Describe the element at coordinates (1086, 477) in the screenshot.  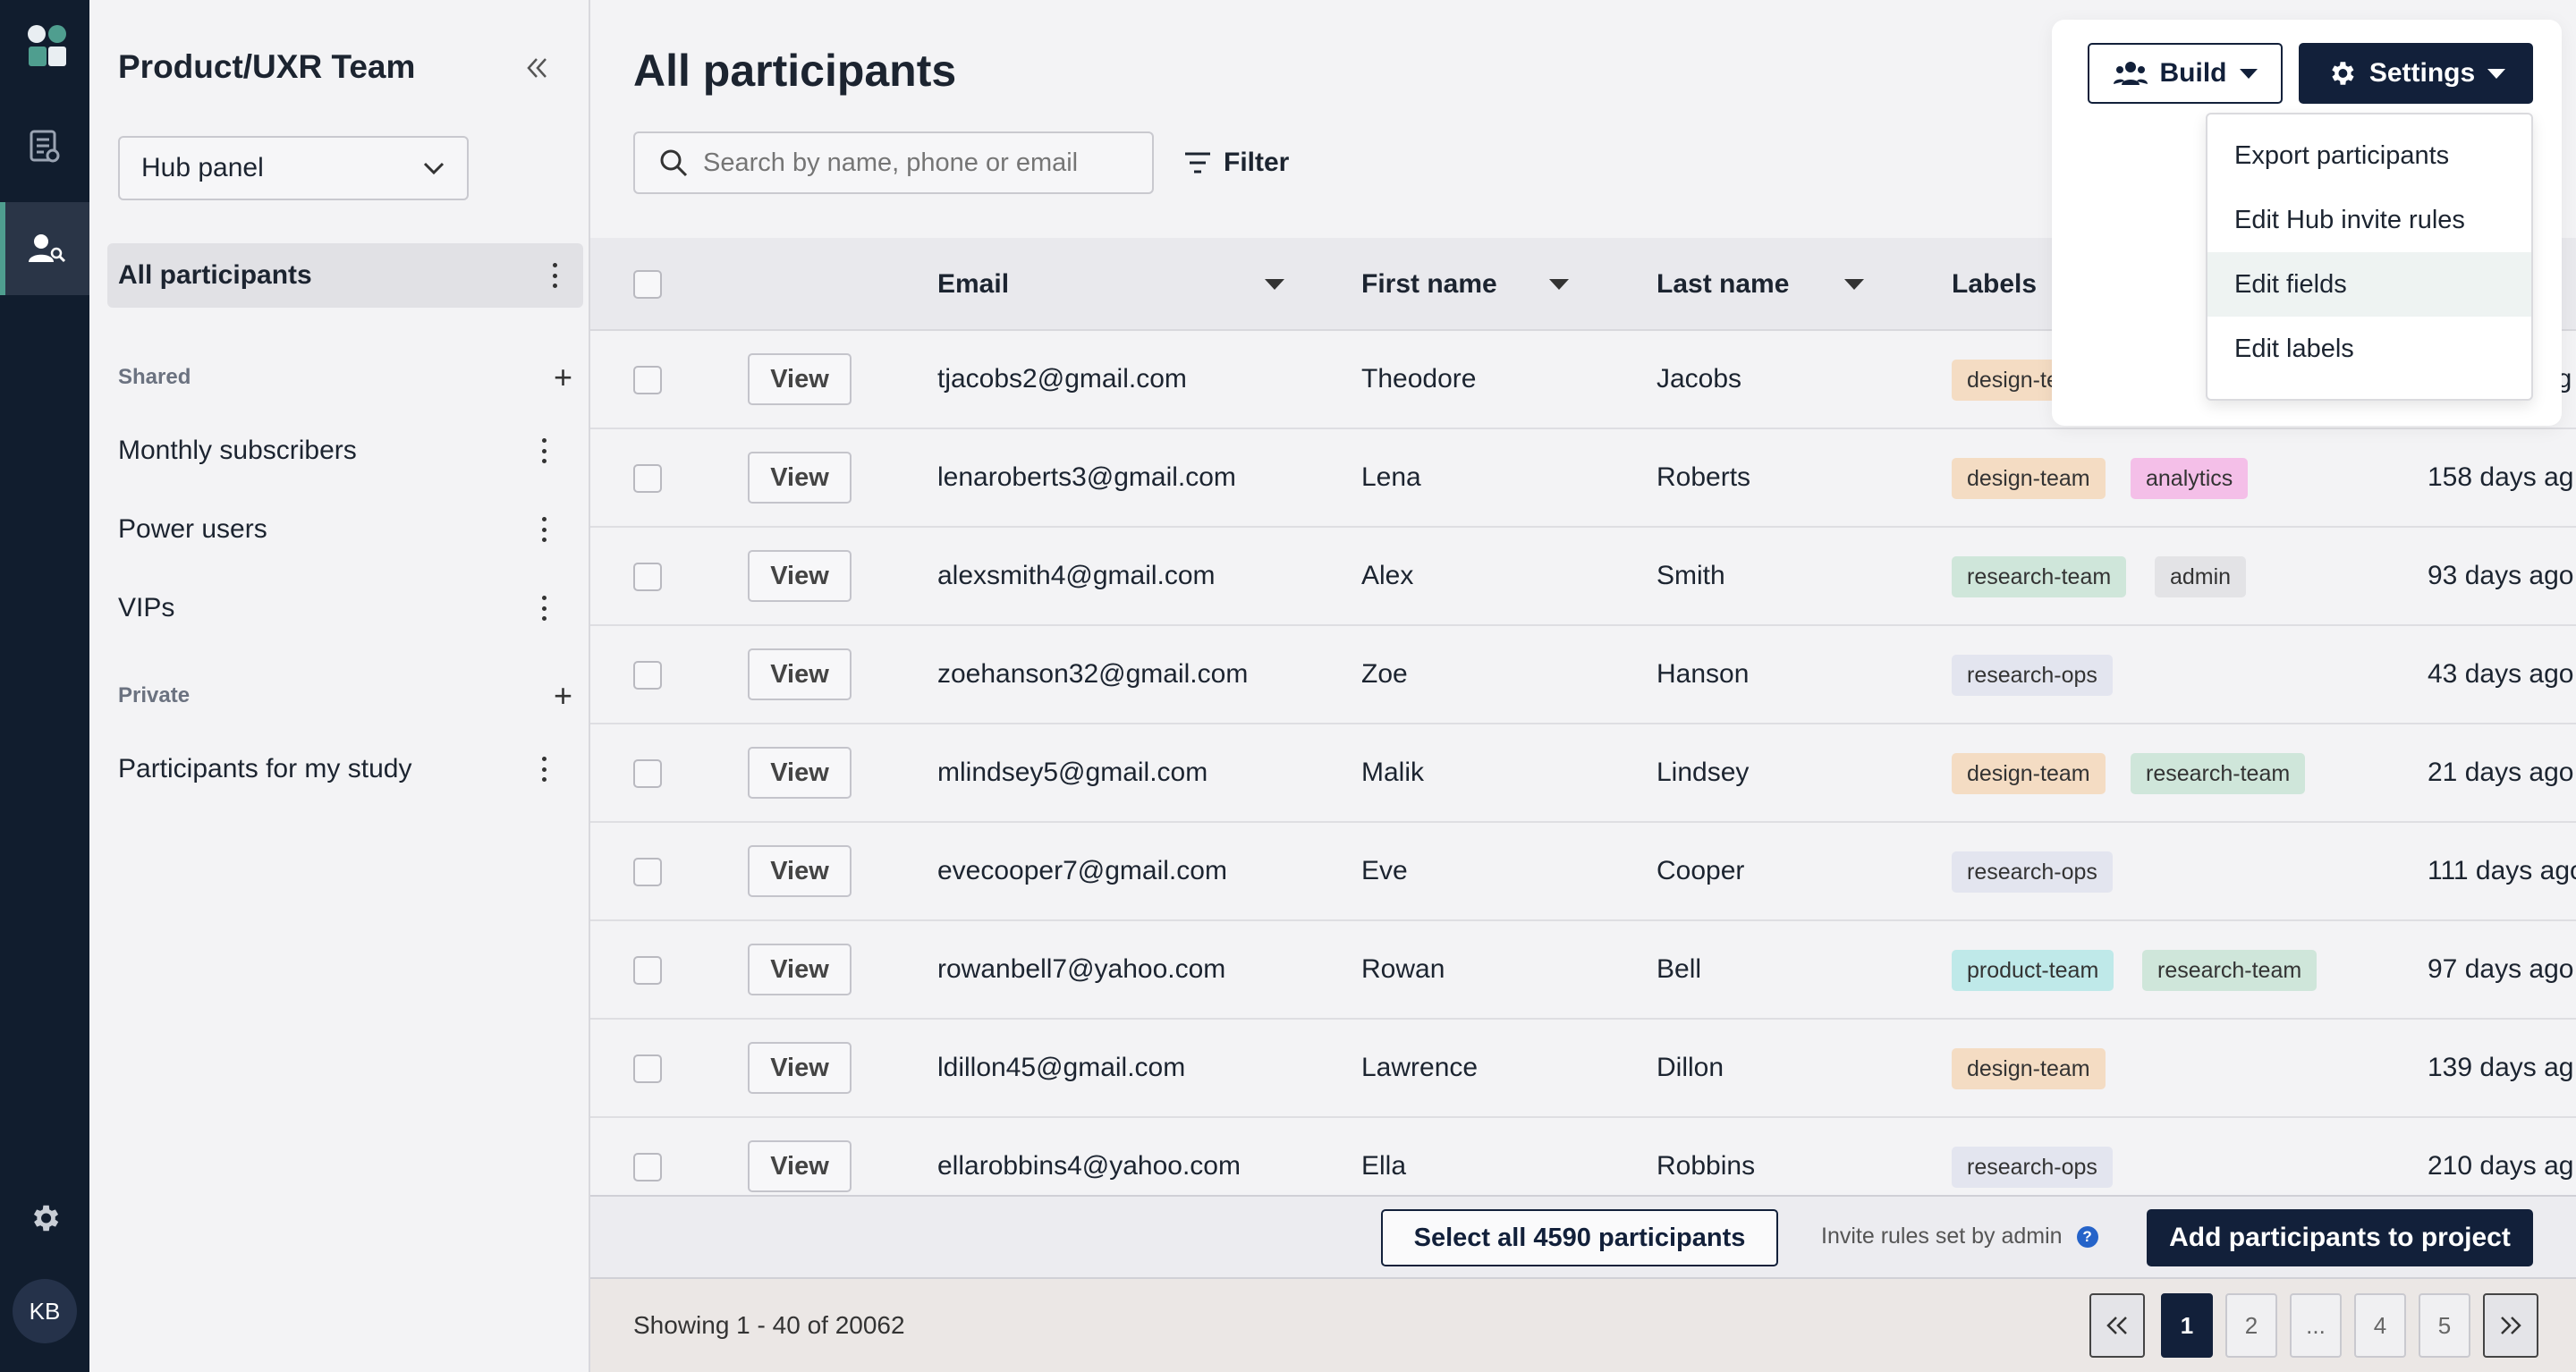
I see `email-cell: lenaroberts3@gmail.com` at that location.